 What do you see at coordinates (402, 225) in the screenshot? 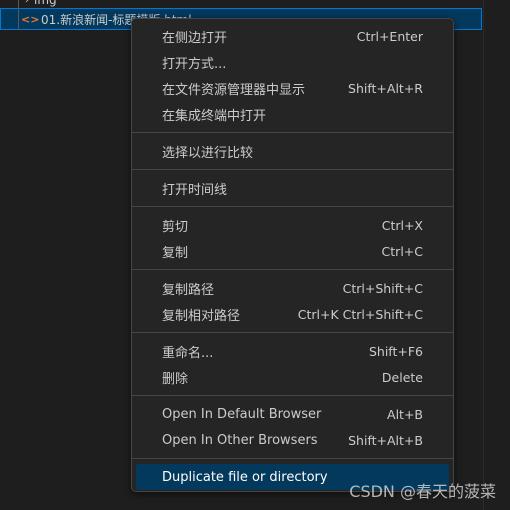
I see `menu-item-shortcut: Ctrl+X` at bounding box center [402, 225].